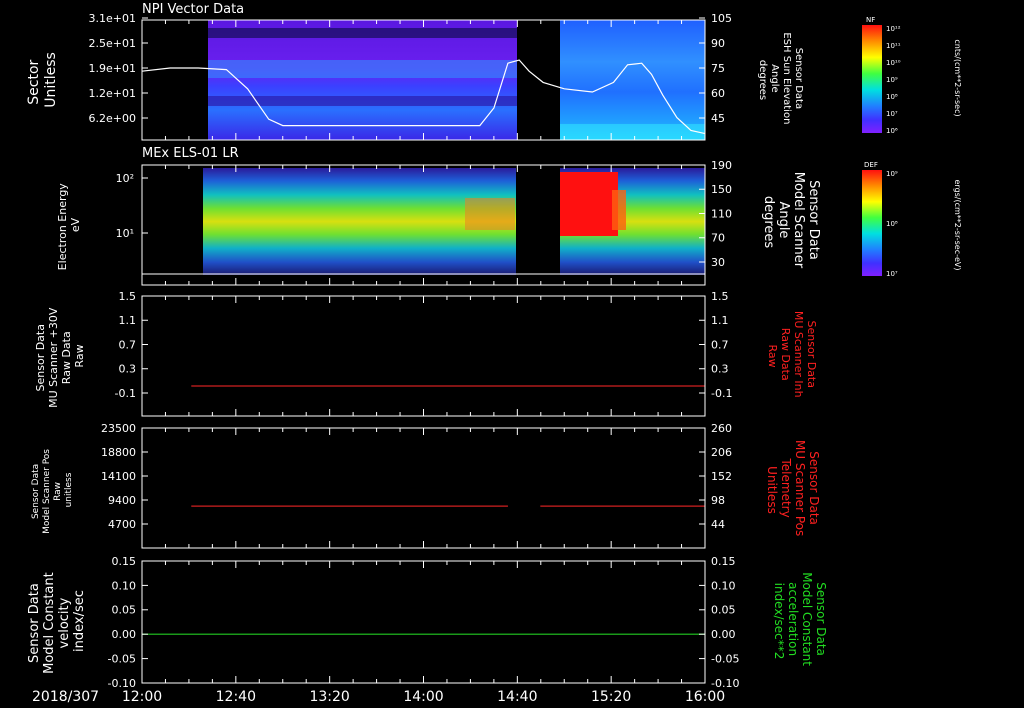 This screenshot has width=1024, height=708. What do you see at coordinates (60, 356) in the screenshot?
I see `p3-left-label: Sensor Data MU Scanner +30V Raw Data Raw` at bounding box center [60, 356].